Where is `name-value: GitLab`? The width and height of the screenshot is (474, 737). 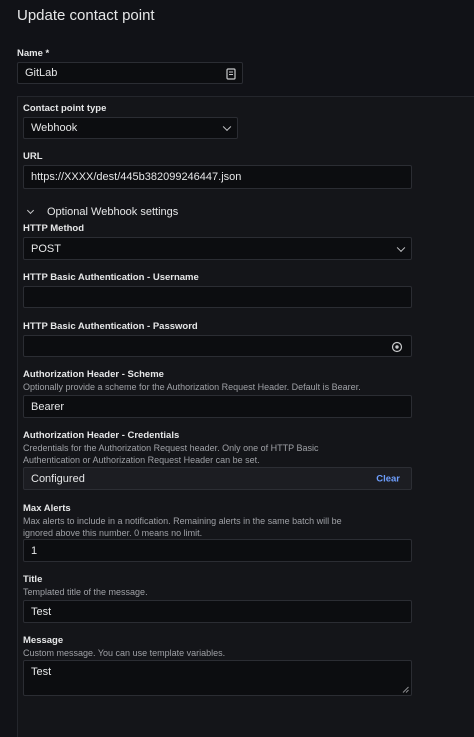 name-value: GitLab is located at coordinates (41, 73).